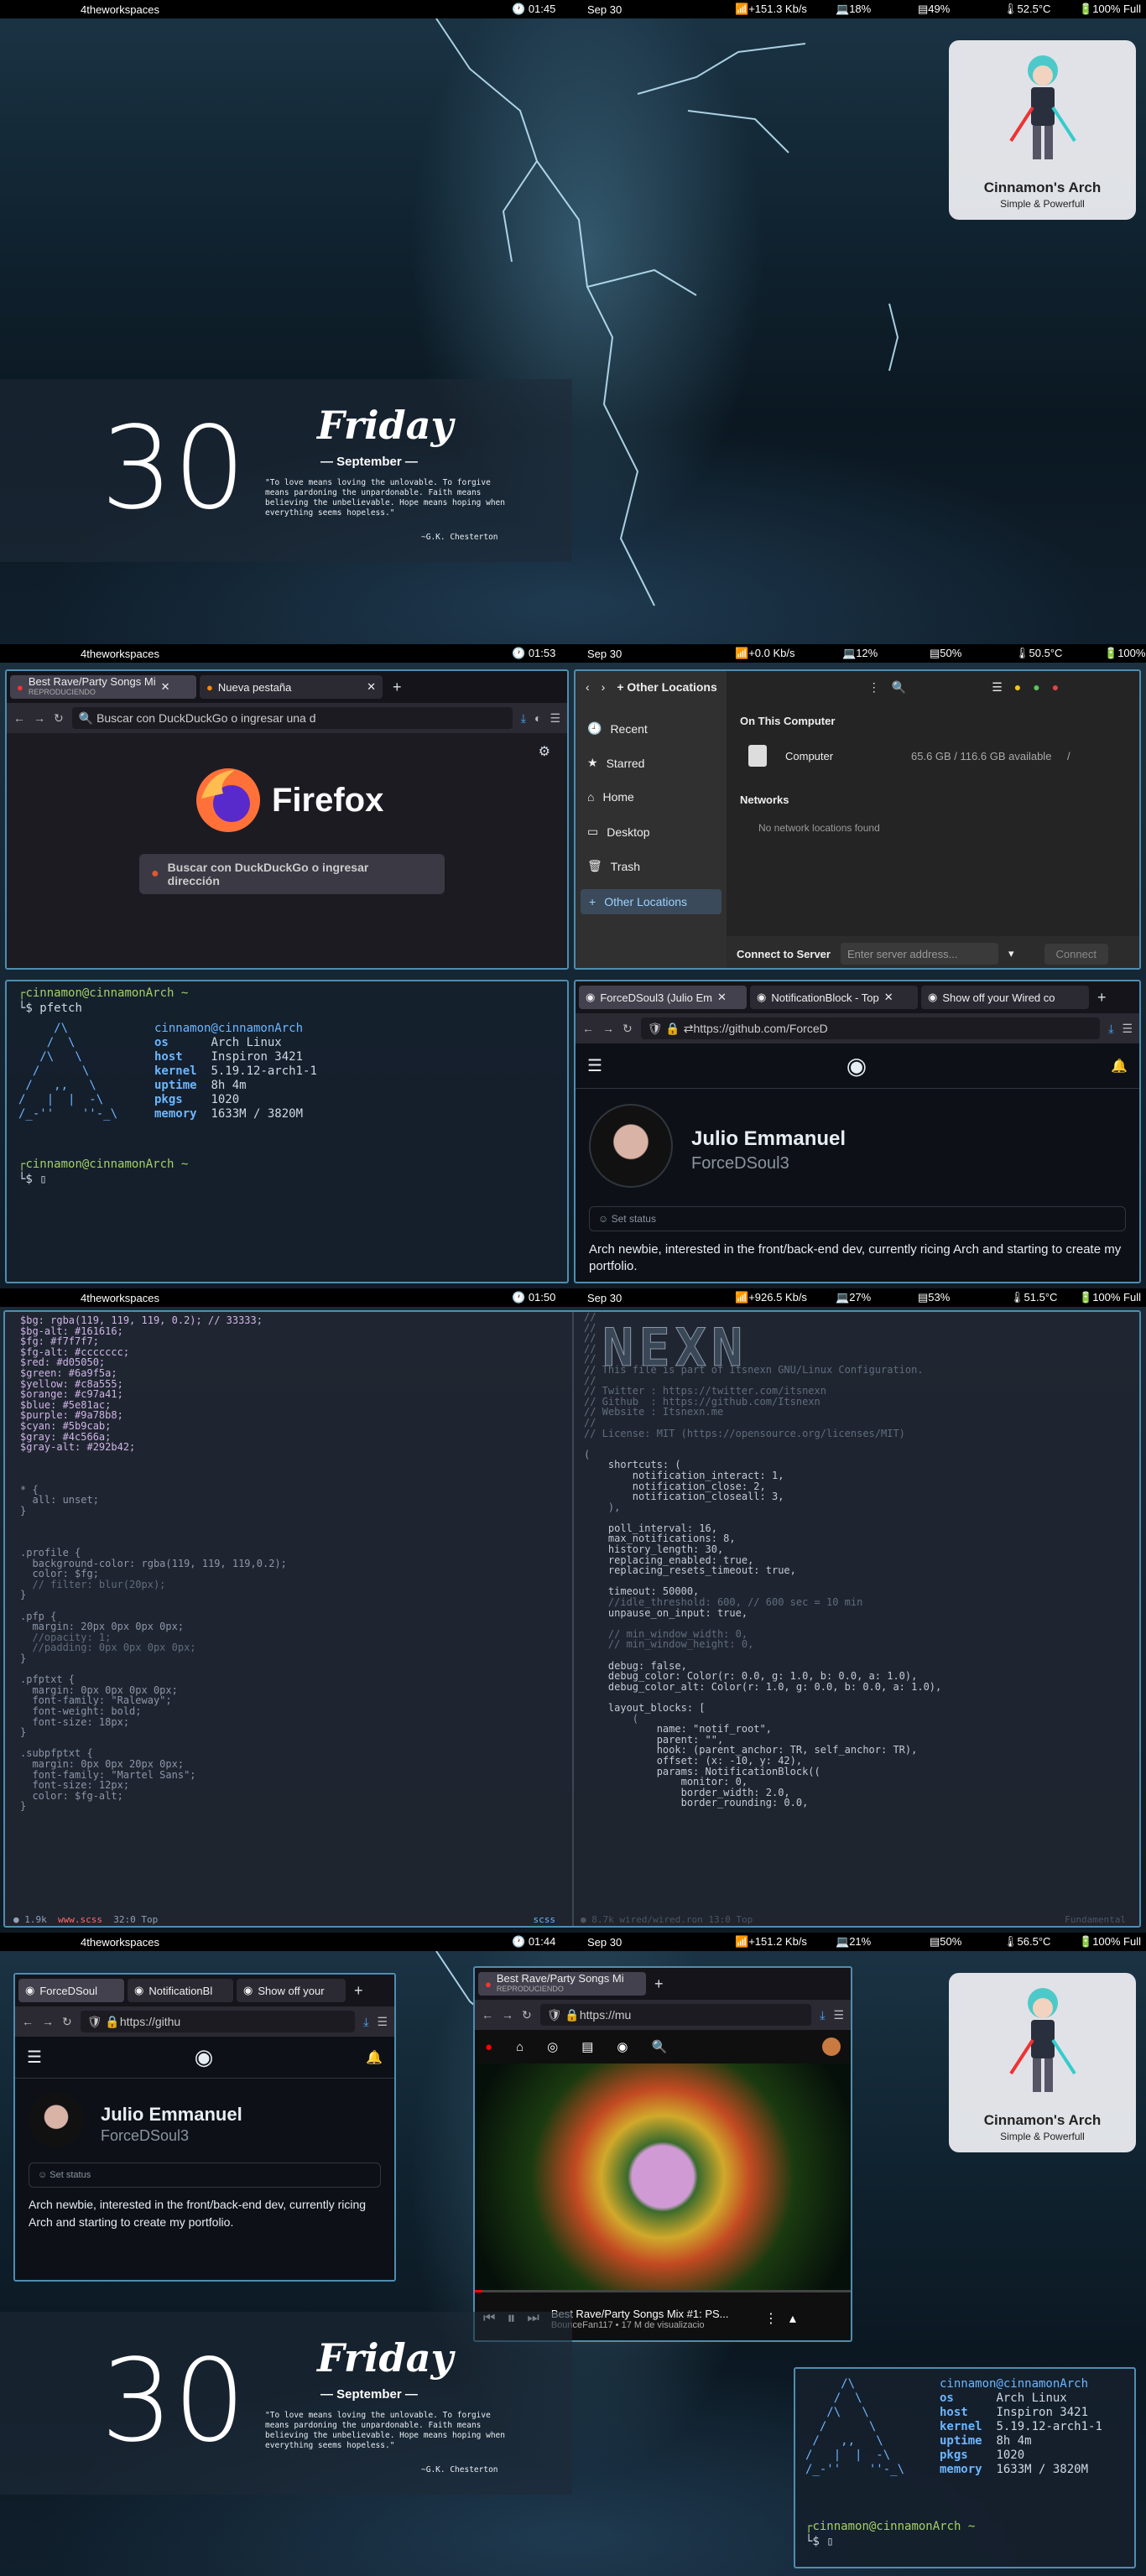 The height and width of the screenshot is (2576, 1146). What do you see at coordinates (218, 2021) in the screenshot?
I see `url-input: 🛡 🔒 https://githu` at bounding box center [218, 2021].